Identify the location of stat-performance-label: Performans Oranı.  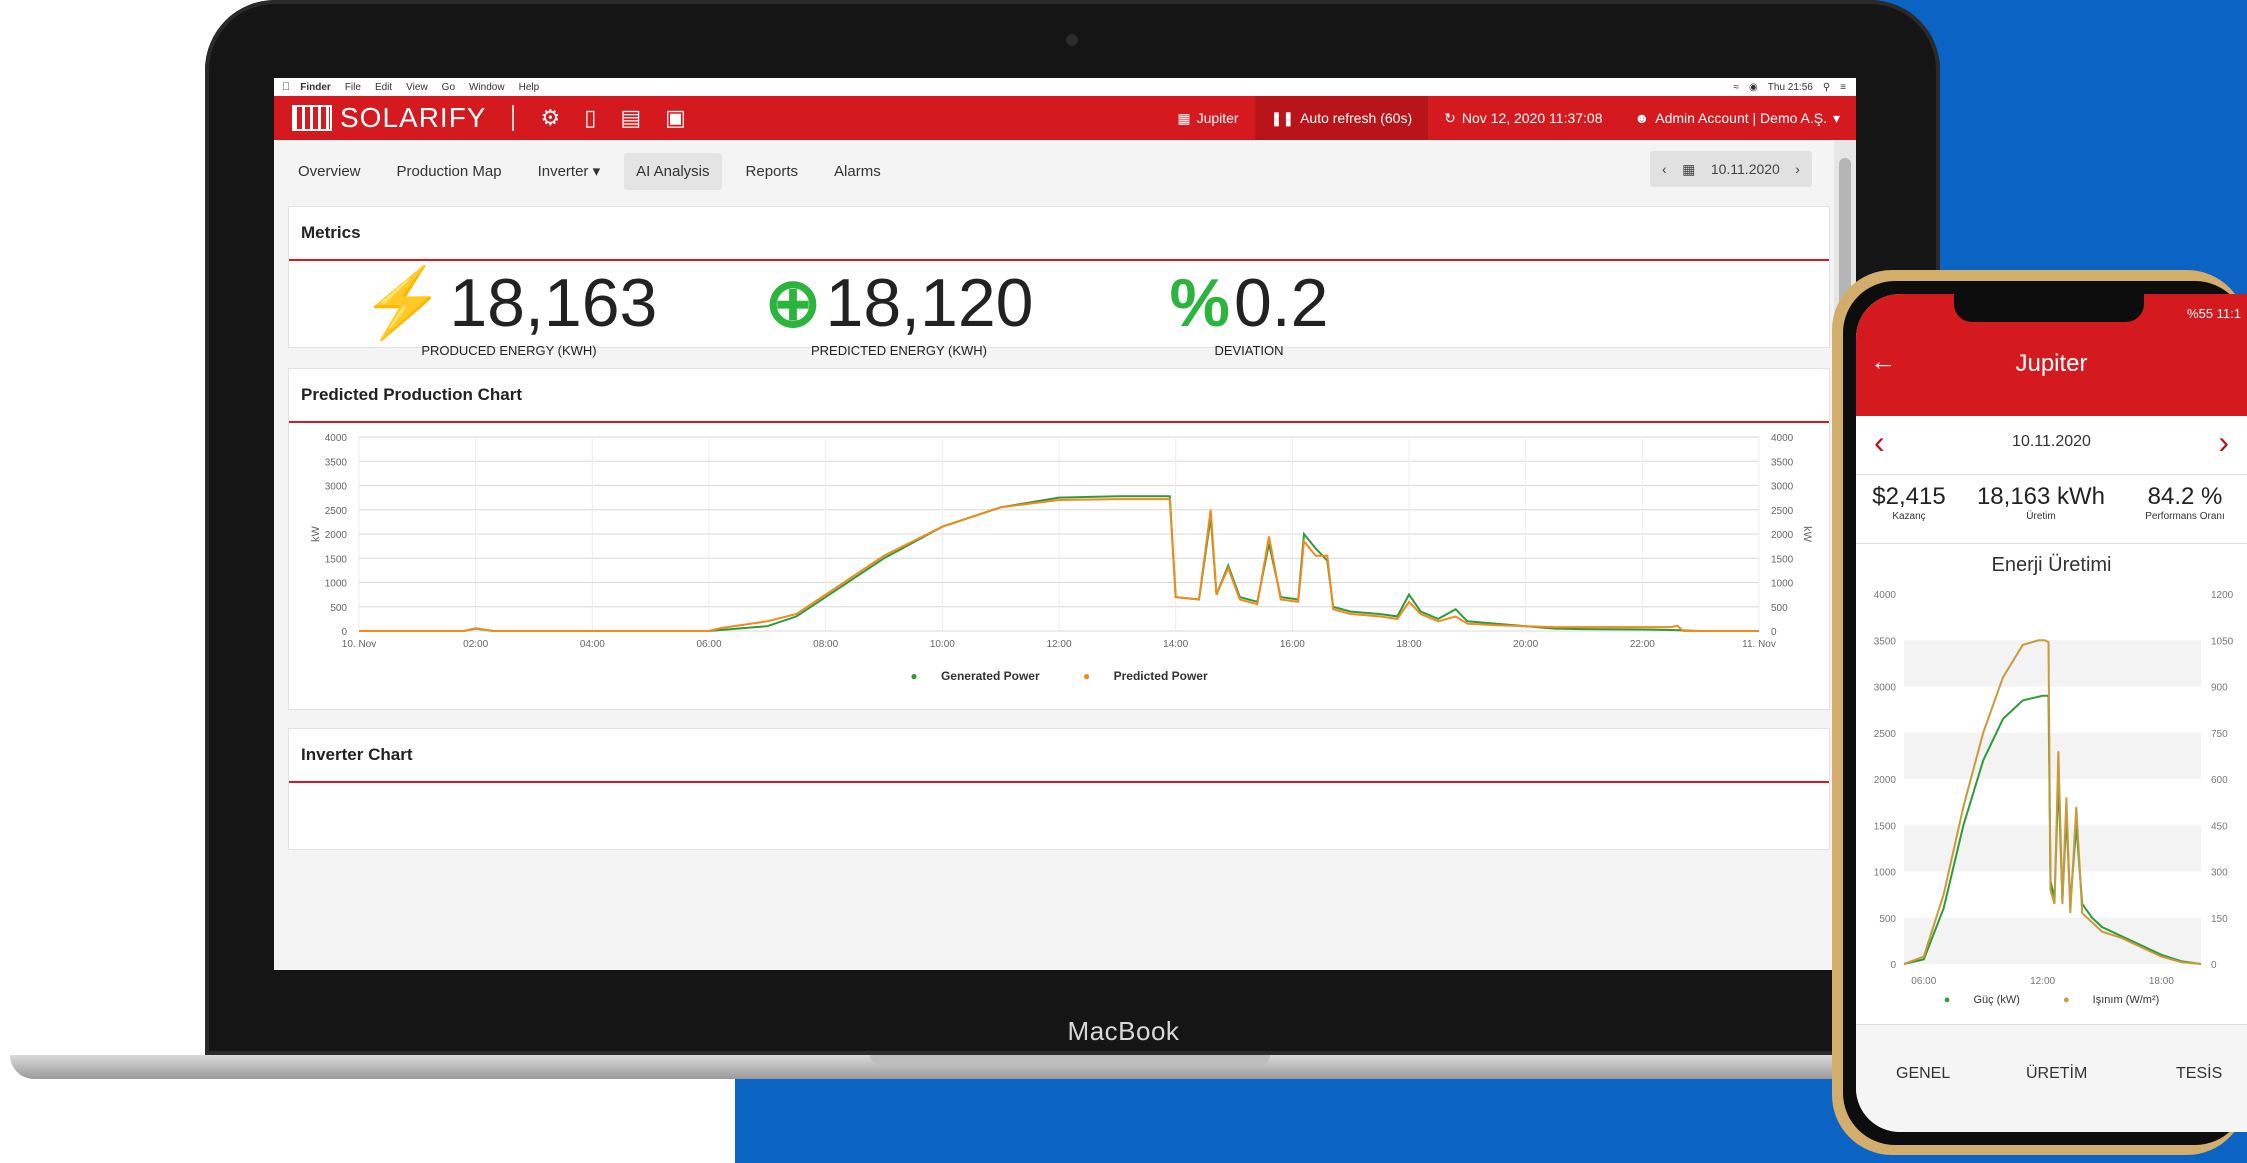
(2185, 516).